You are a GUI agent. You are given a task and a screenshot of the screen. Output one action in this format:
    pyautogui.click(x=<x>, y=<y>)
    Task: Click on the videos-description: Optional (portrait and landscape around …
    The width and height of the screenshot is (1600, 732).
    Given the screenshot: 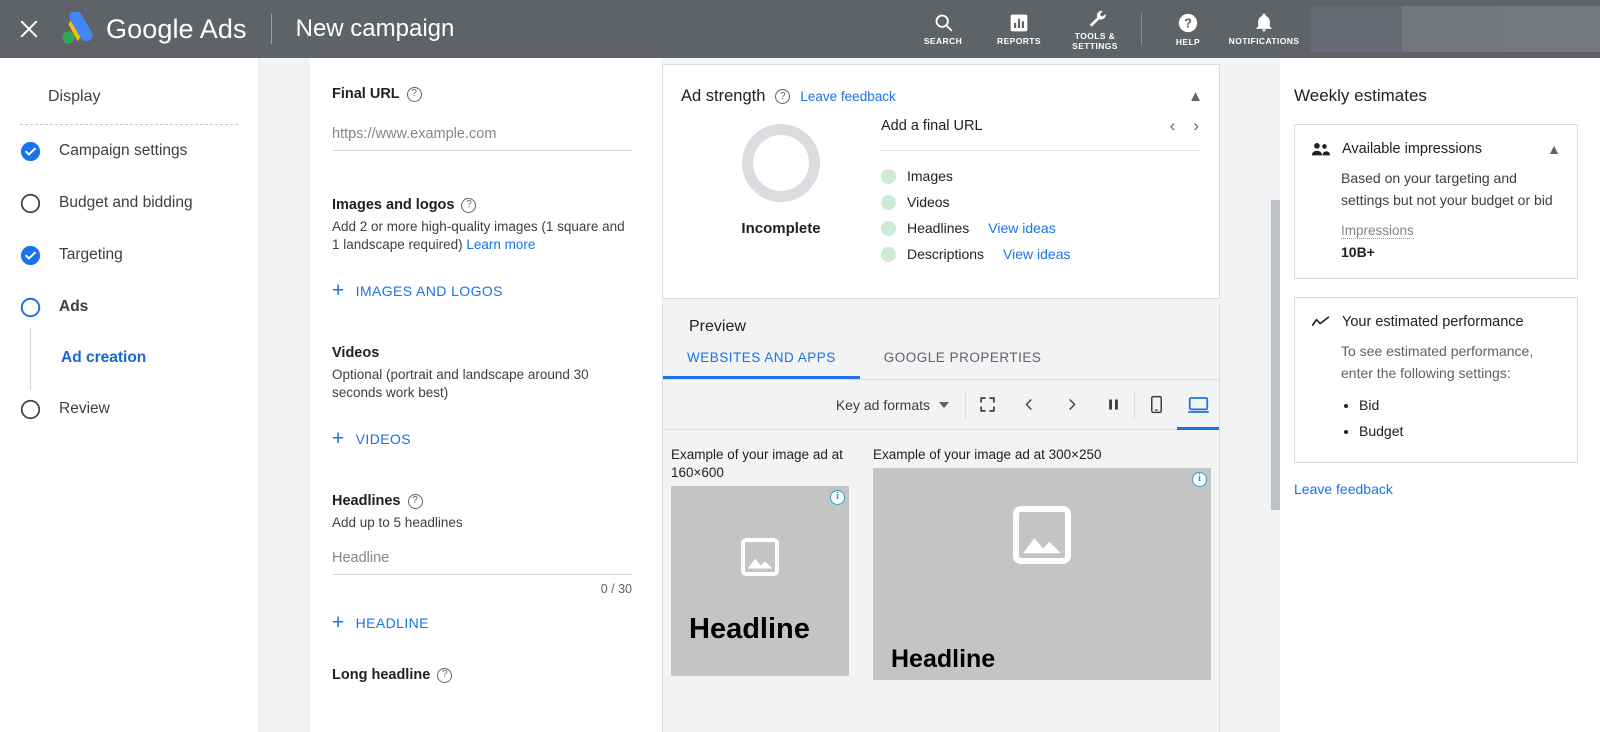 What is the action you would take?
    pyautogui.click(x=460, y=383)
    